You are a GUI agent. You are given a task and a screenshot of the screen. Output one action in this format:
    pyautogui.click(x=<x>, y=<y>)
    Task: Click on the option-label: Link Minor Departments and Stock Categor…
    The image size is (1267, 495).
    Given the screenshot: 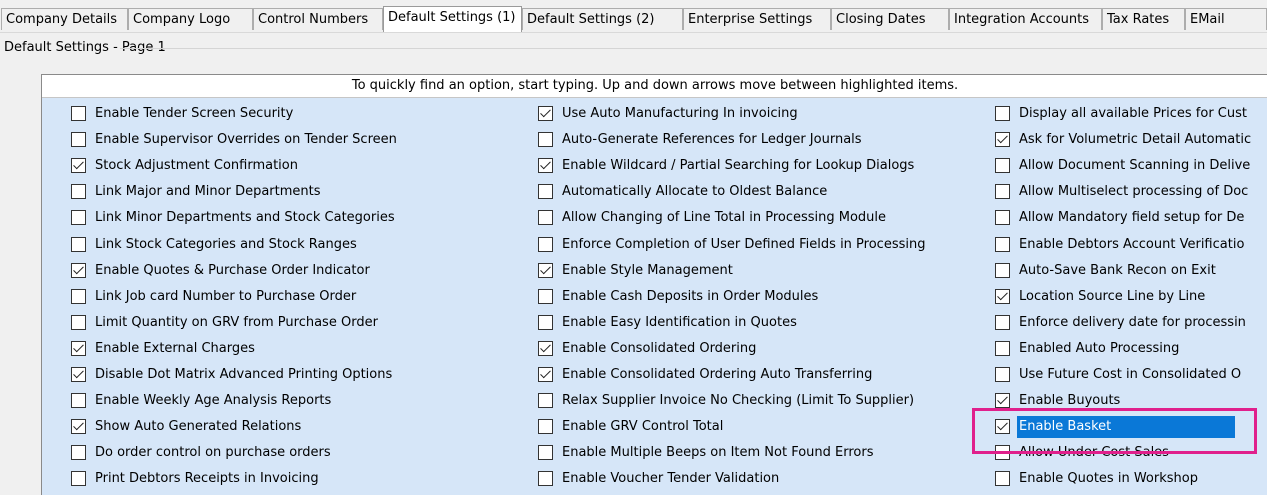 What is the action you would take?
    pyautogui.click(x=245, y=218)
    